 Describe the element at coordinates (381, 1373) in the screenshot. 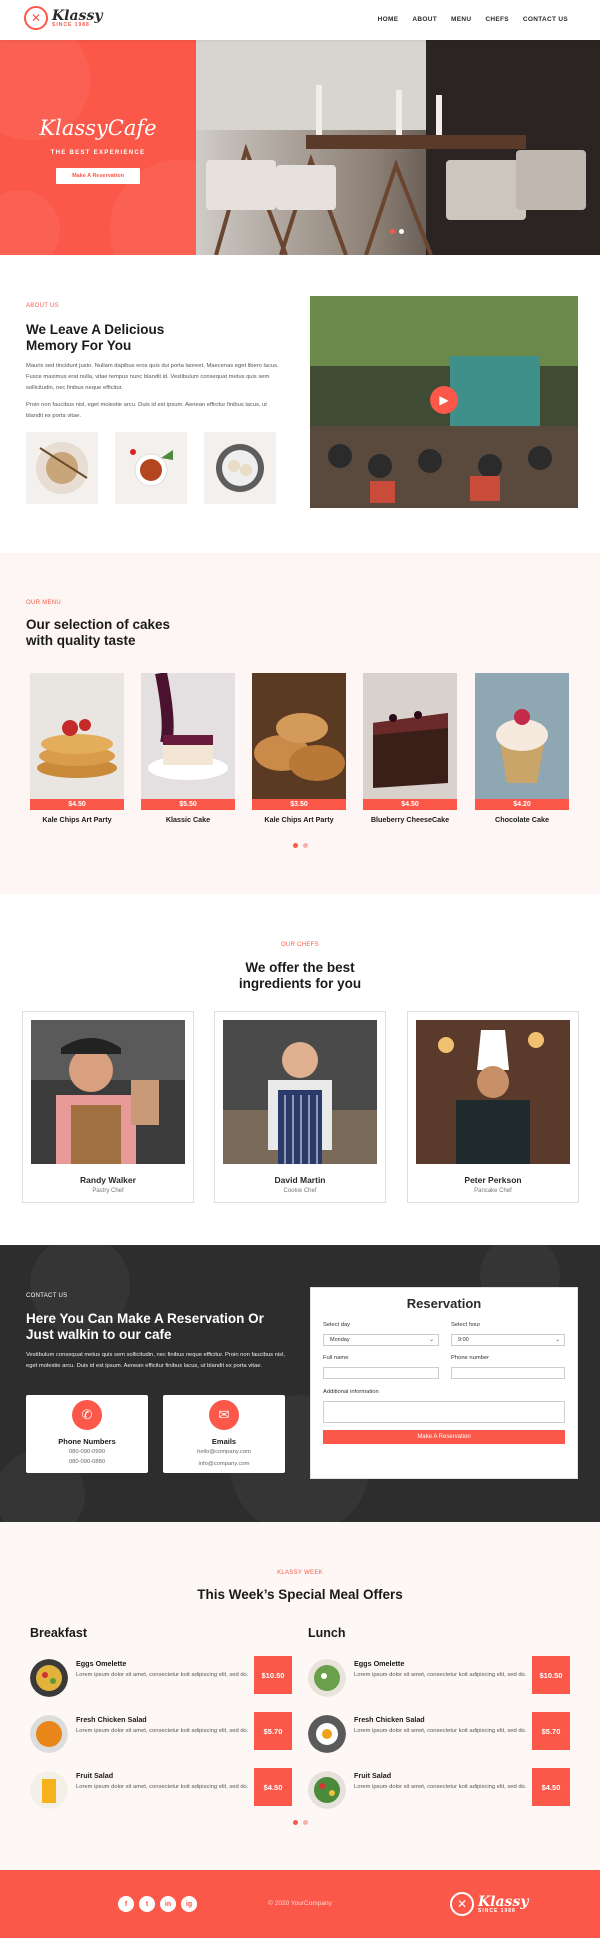

I see `name-input` at that location.